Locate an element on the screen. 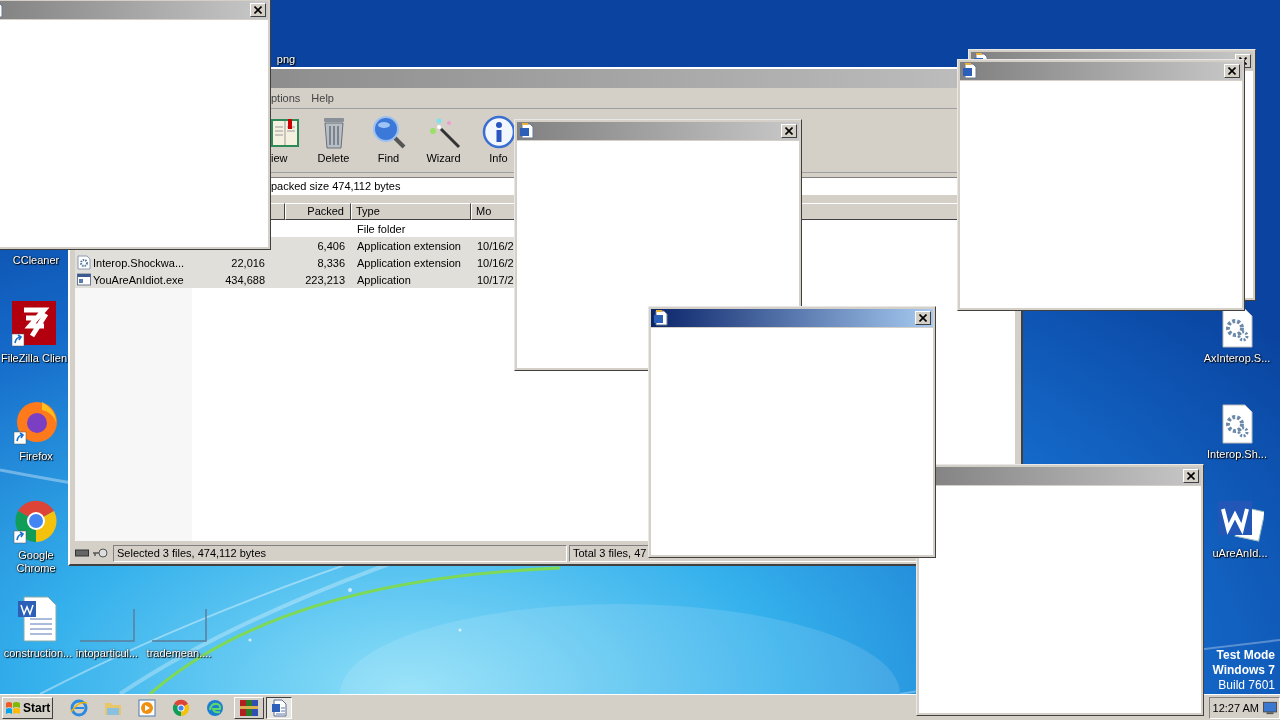 The width and height of the screenshot is (1280, 720). icon-label: Firefox is located at coordinates (36, 456).